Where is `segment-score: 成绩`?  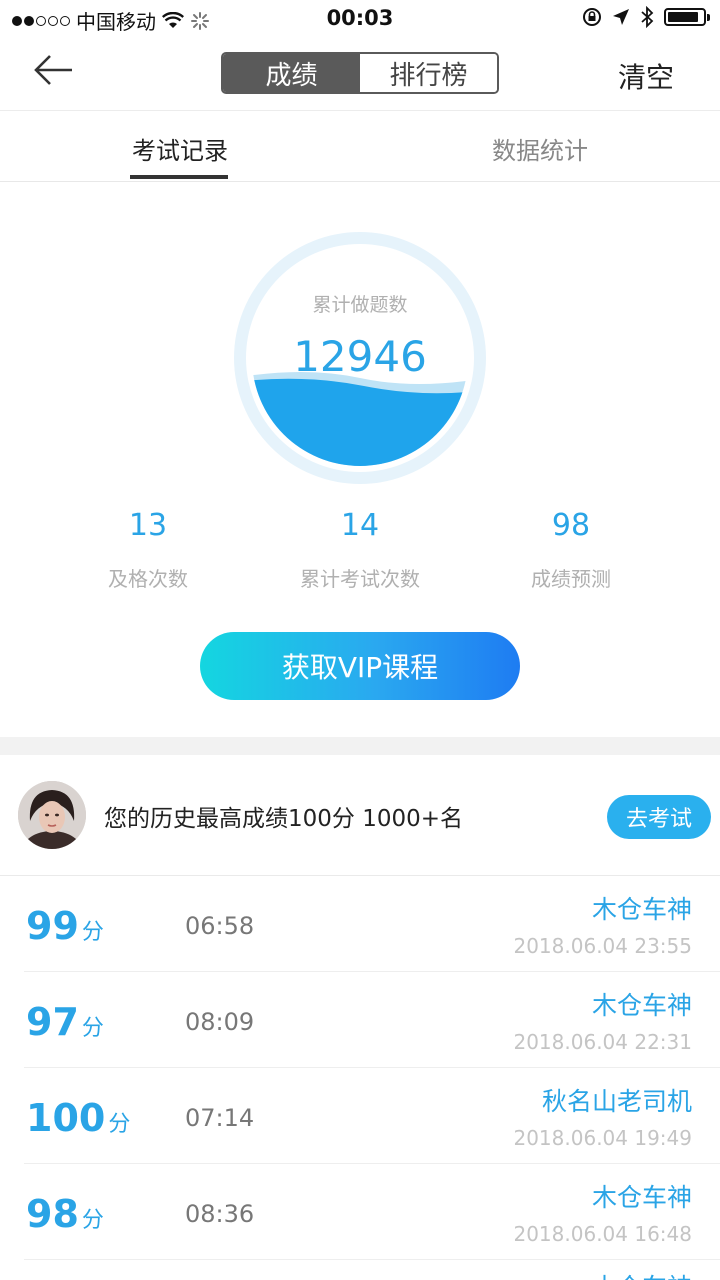
segment-score: 成绩 is located at coordinates (291, 73).